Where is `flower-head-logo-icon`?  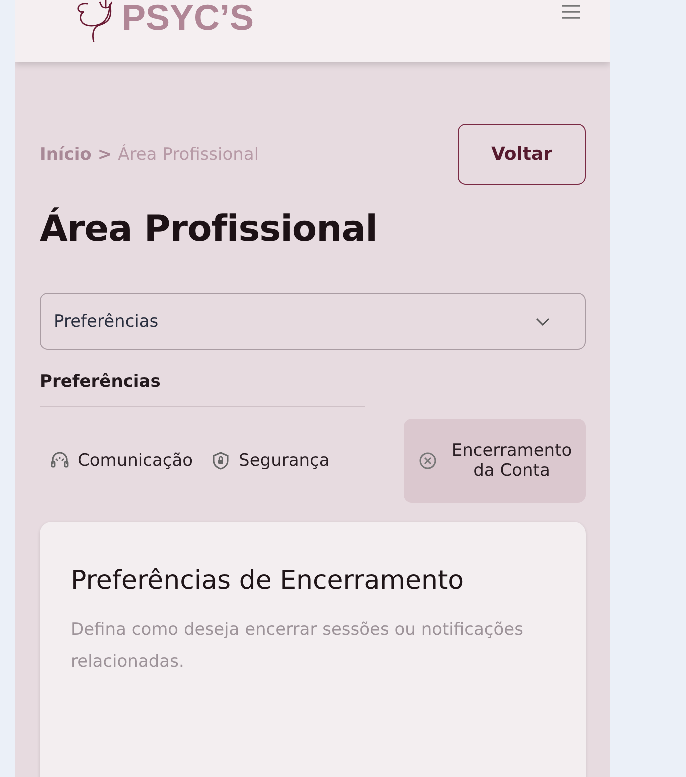
flower-head-logo-icon is located at coordinates (95, 22).